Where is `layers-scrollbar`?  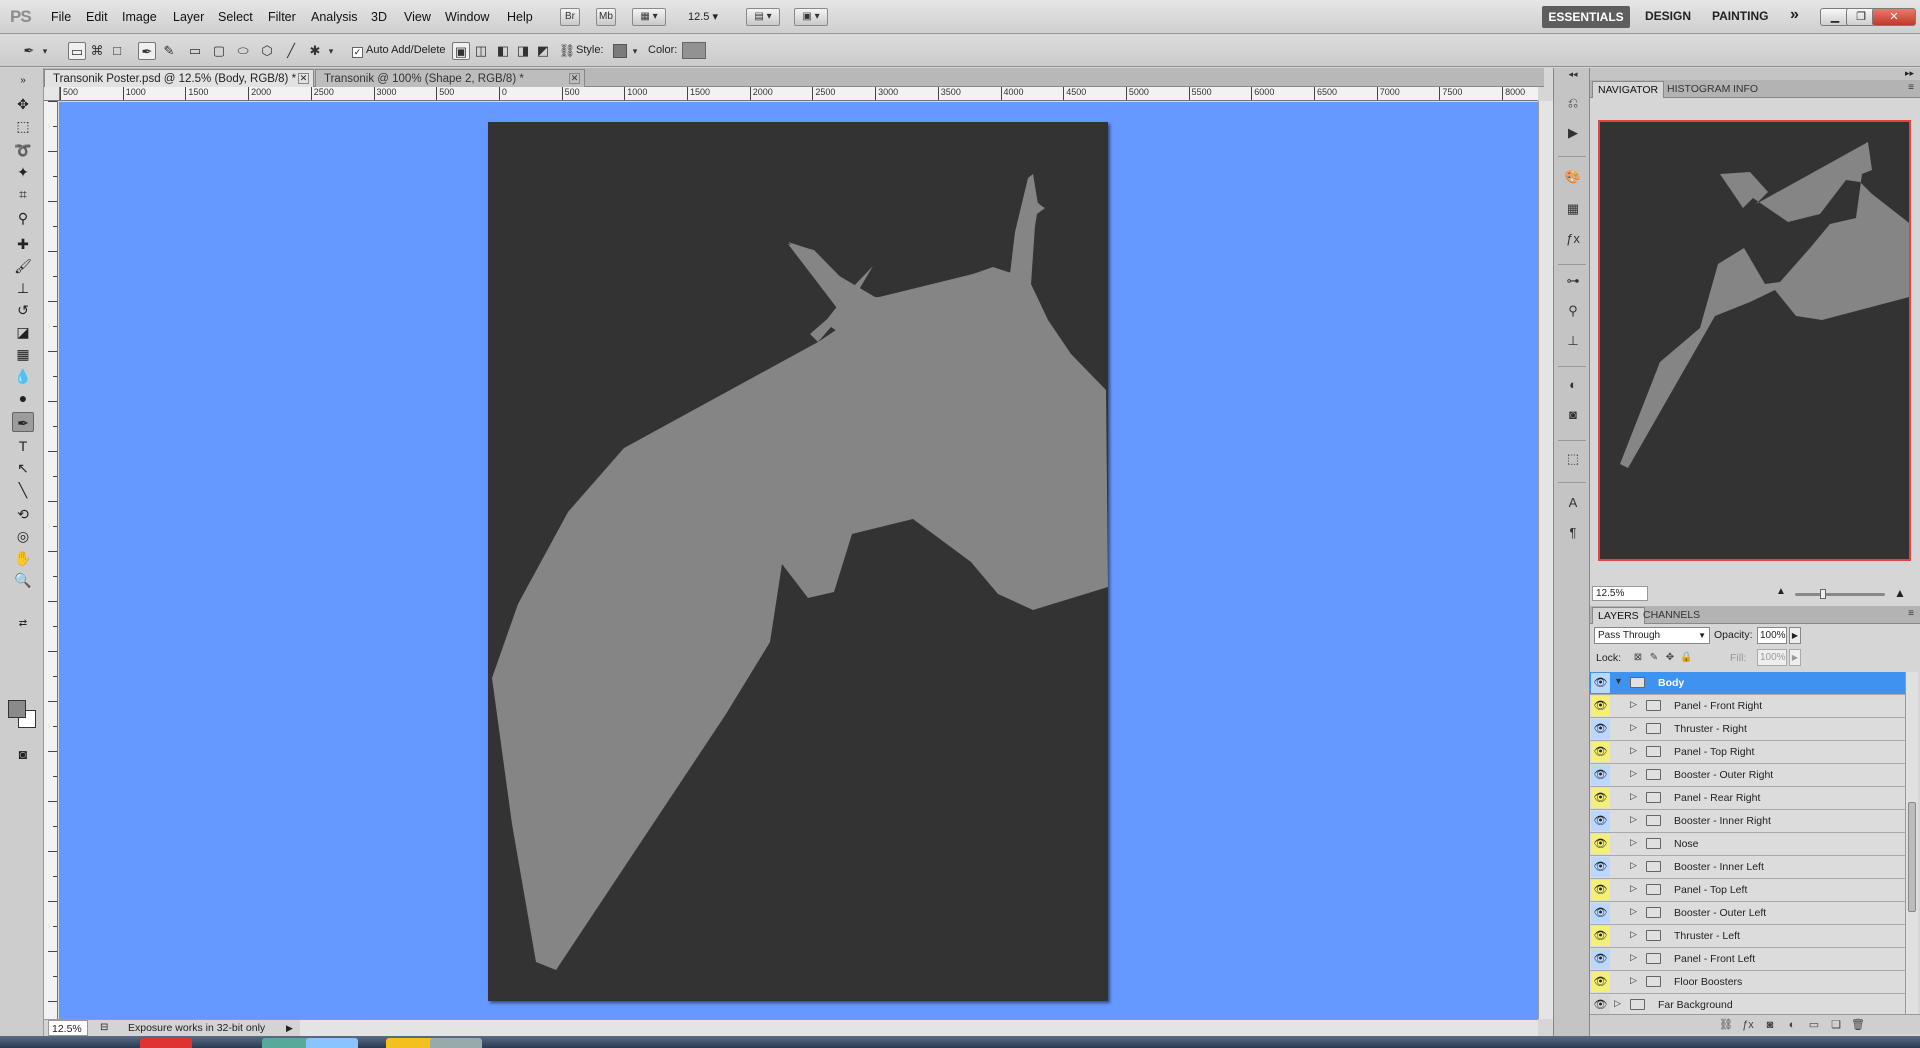 layers-scrollbar is located at coordinates (1911, 843).